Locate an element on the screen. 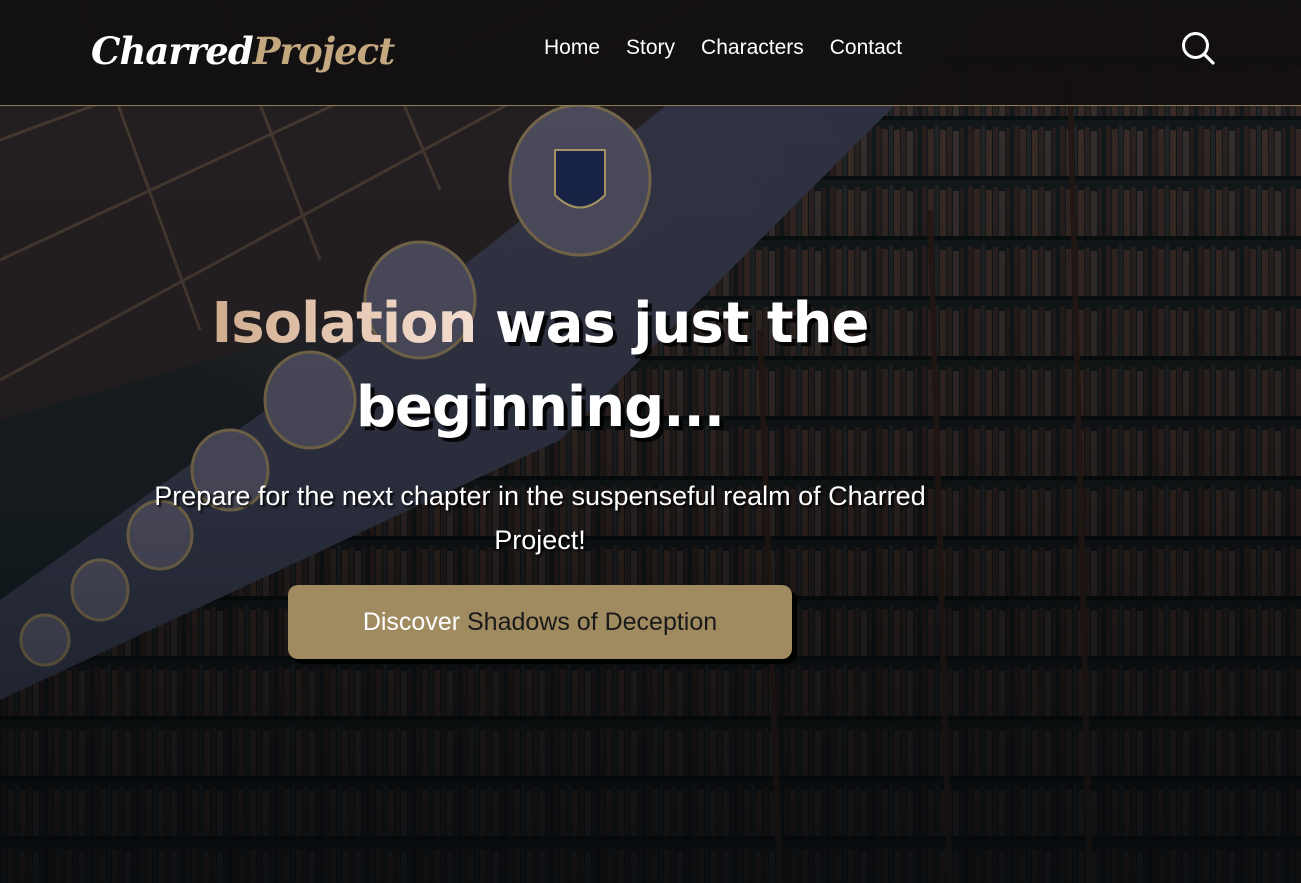 This screenshot has width=1301, height=883. nav-link-characters: Characters is located at coordinates (752, 48).